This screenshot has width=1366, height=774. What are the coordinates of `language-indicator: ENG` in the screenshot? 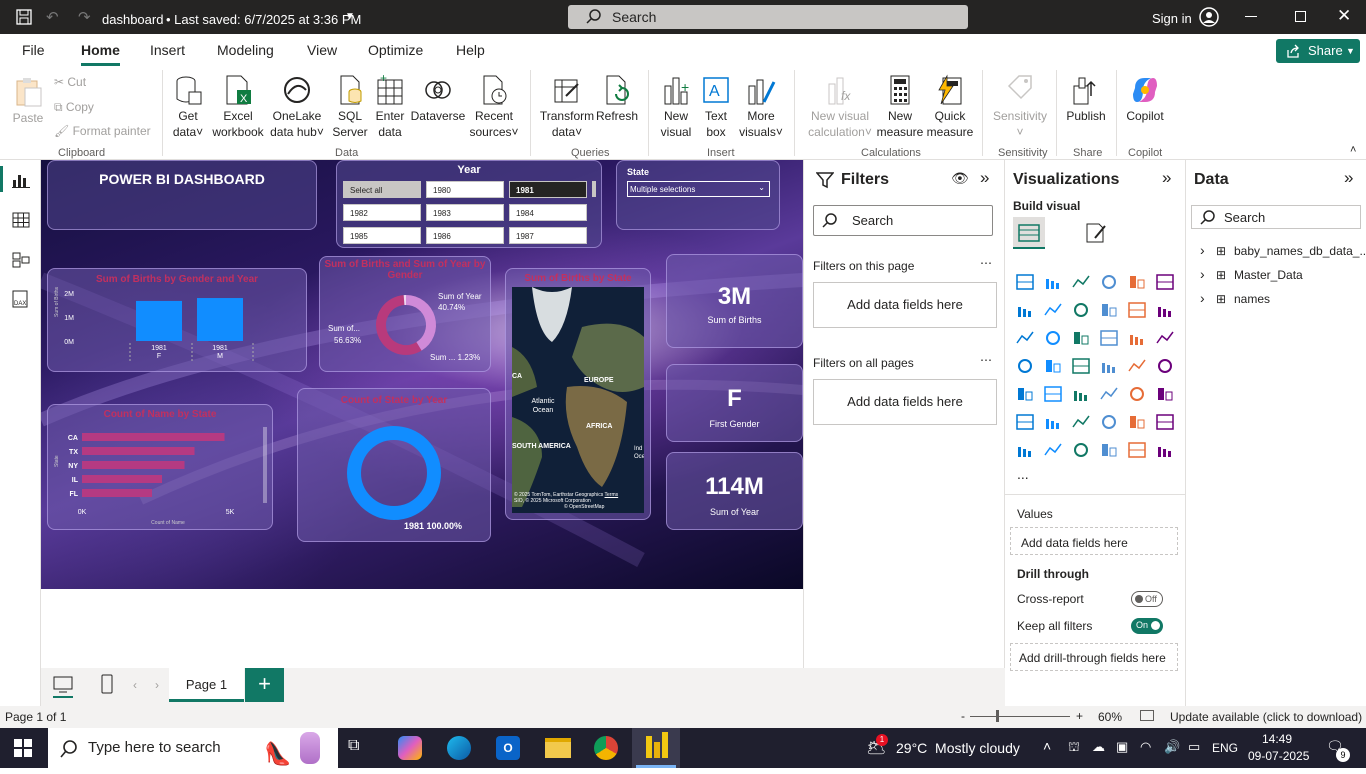 It's located at (1225, 748).